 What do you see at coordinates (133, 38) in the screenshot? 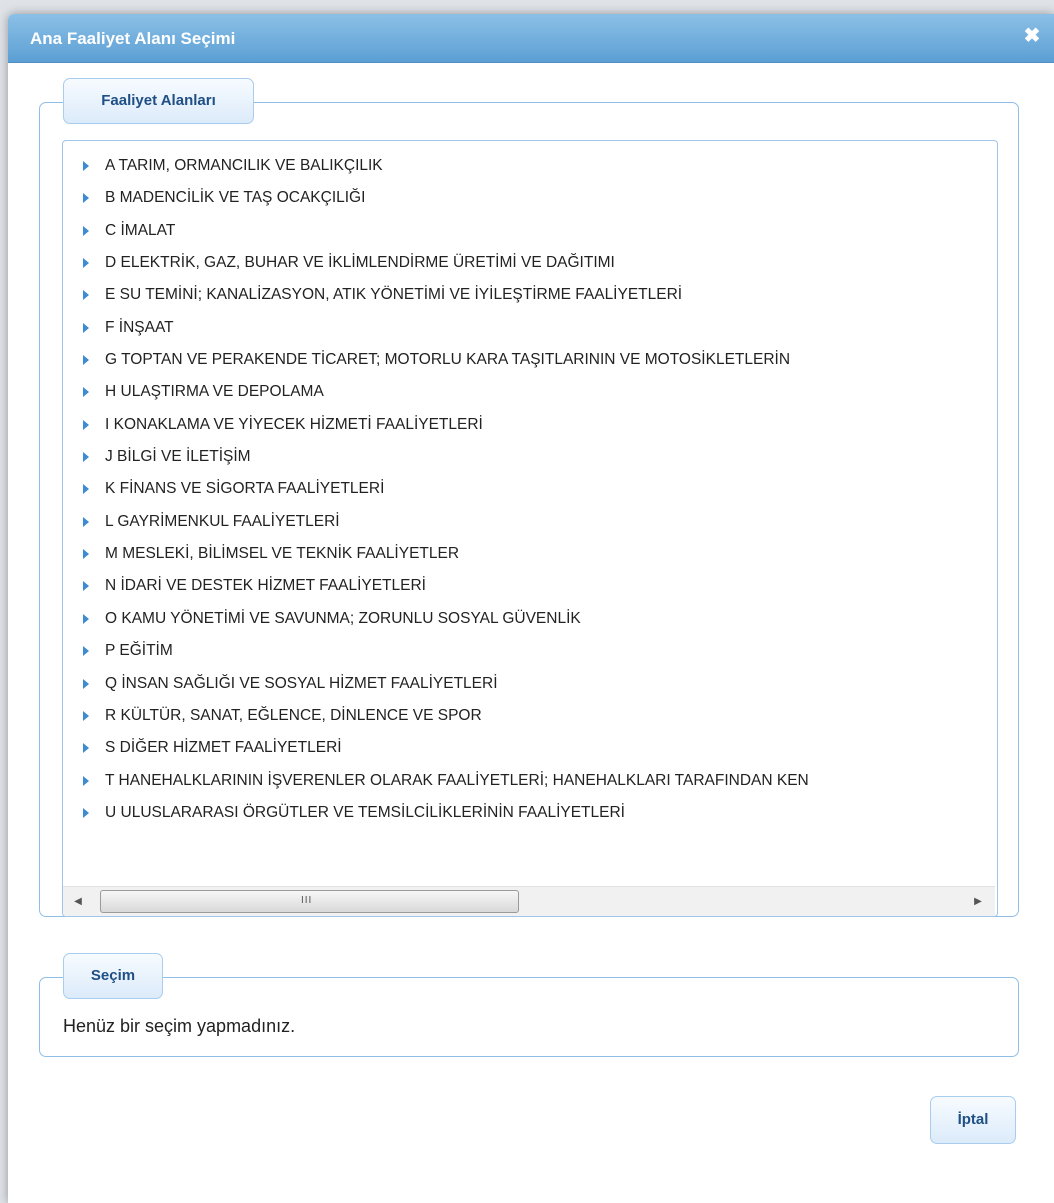
I see `dialog-title: Ana Faaliyet Alanı Seçimi` at bounding box center [133, 38].